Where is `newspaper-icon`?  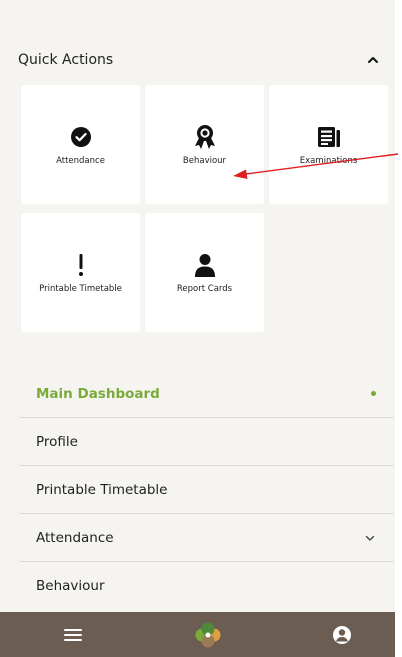
newspaper-icon is located at coordinates (329, 137).